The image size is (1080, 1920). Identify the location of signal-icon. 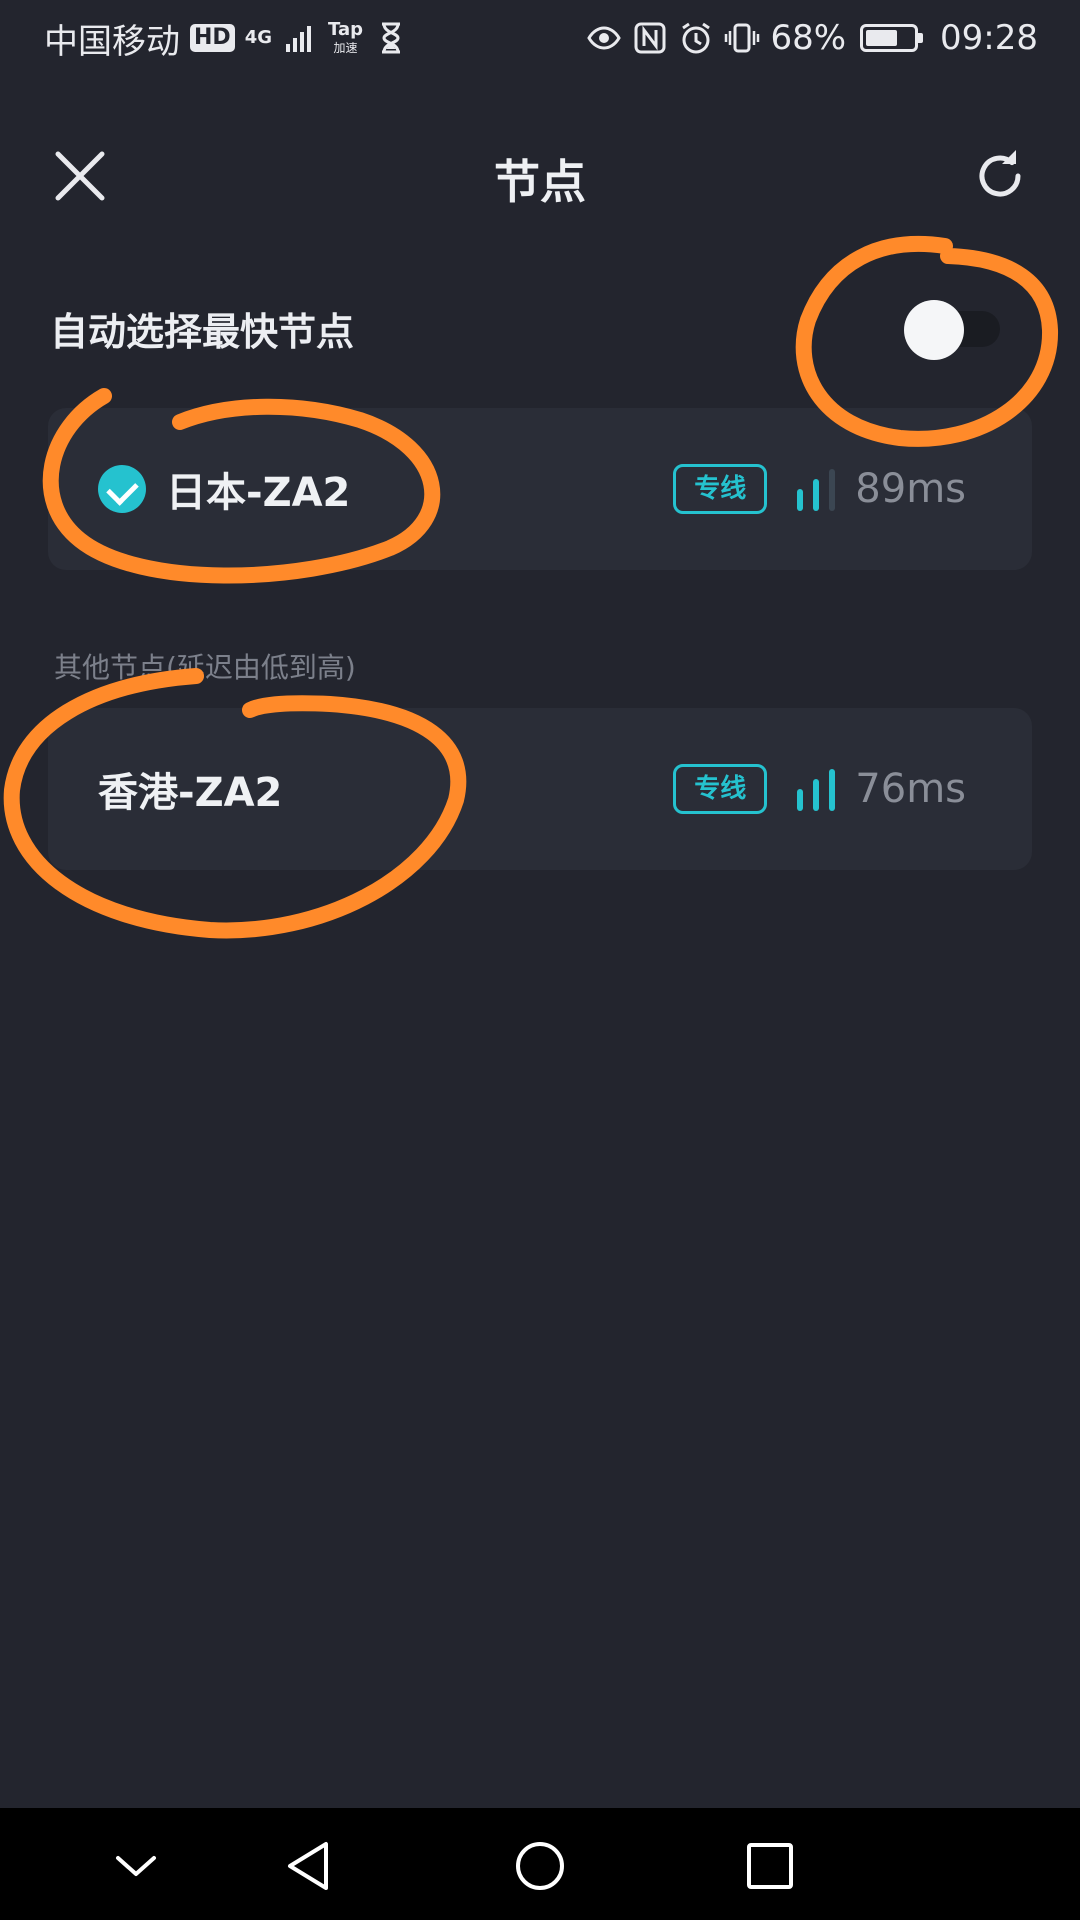
(298, 39).